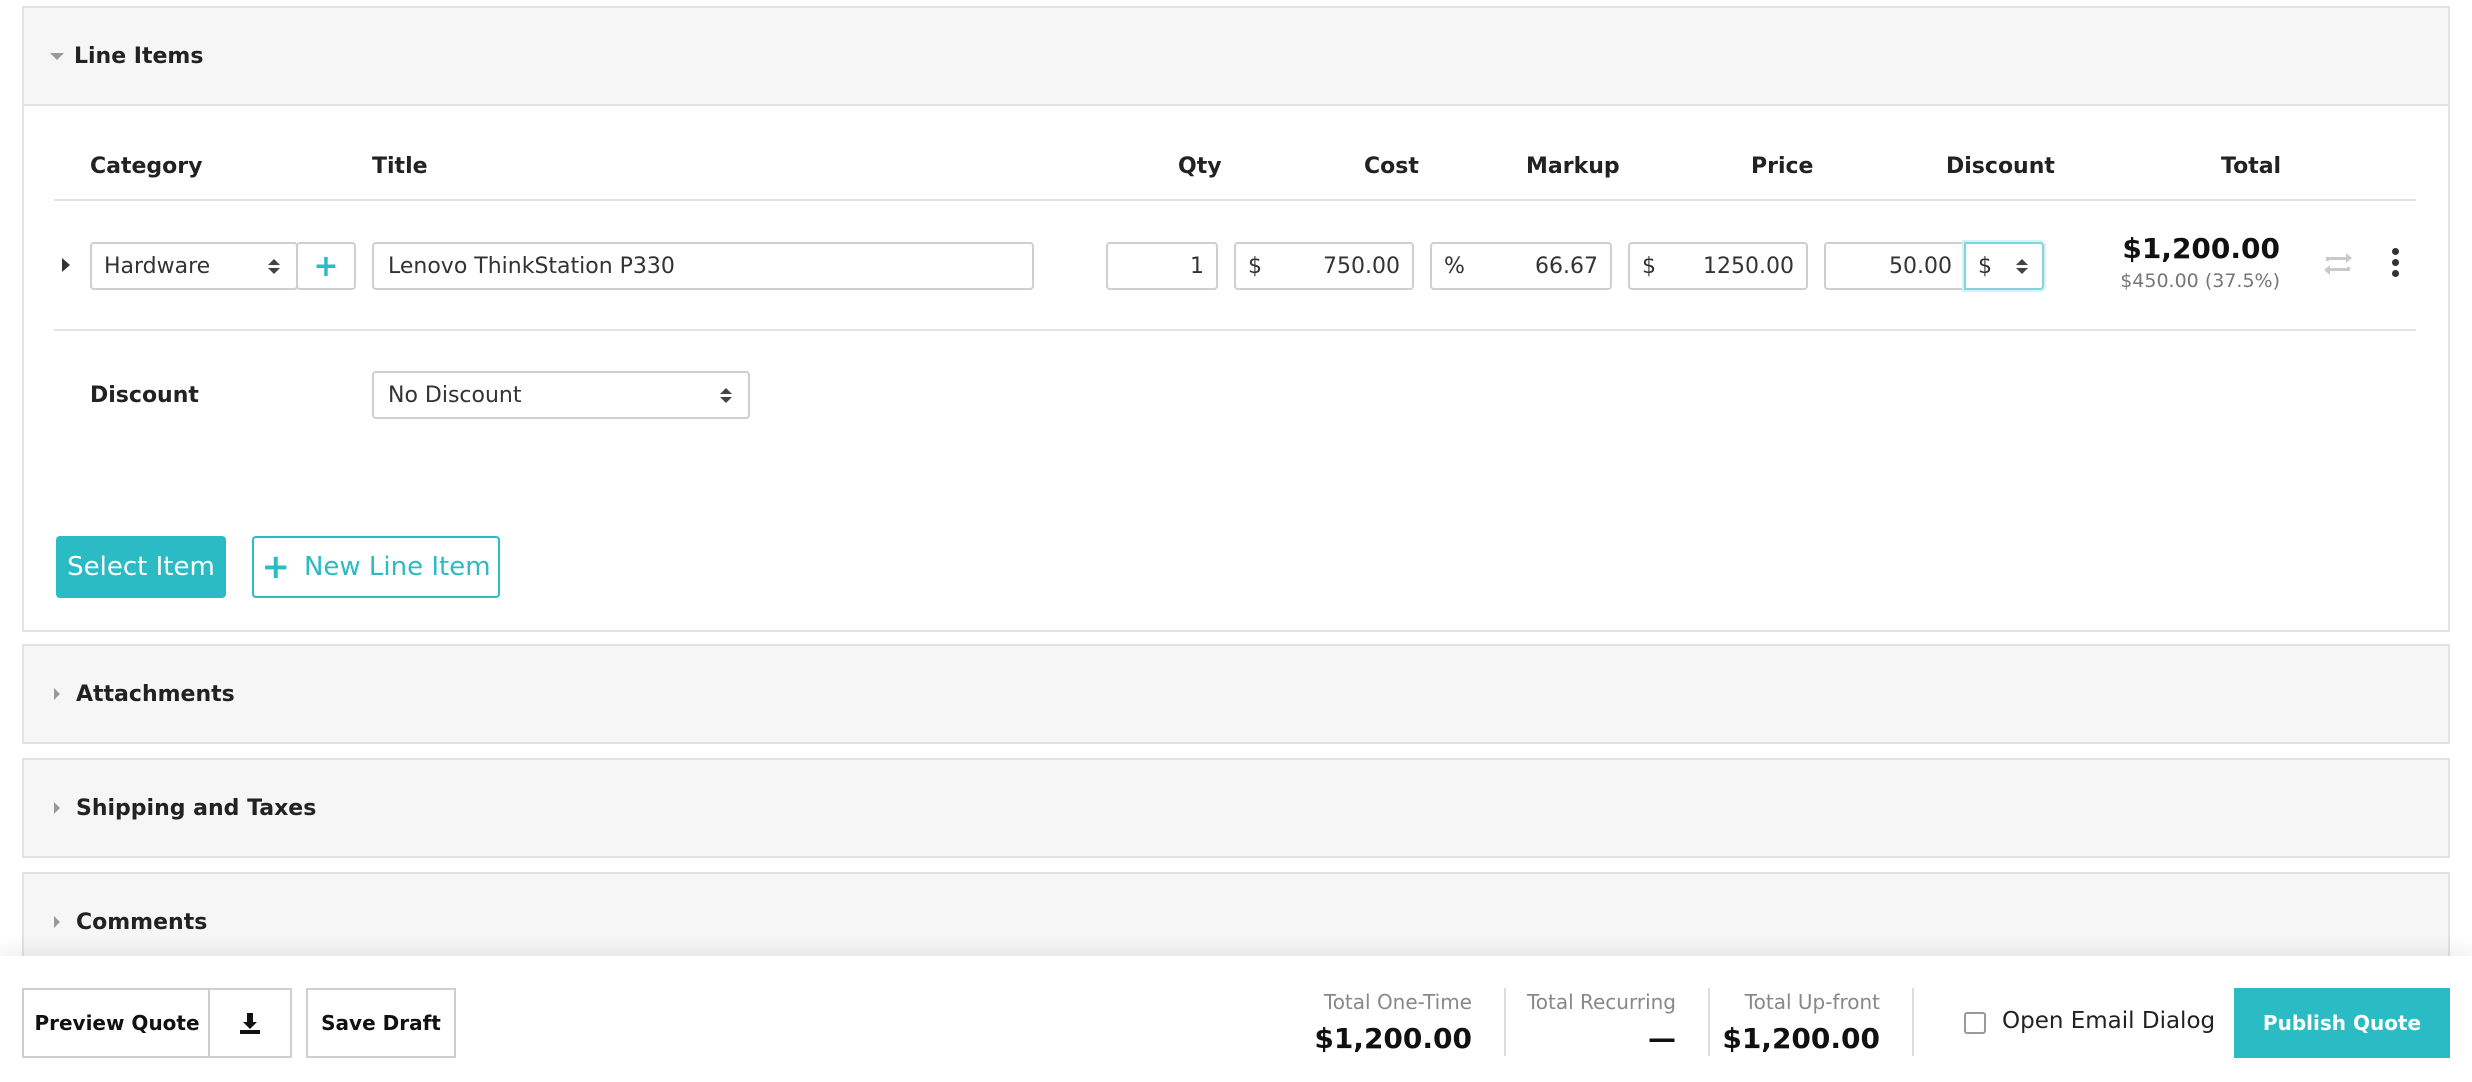 This screenshot has width=2472, height=1082. Describe the element at coordinates (1920, 266) in the screenshot. I see `discount-value: 50.00` at that location.